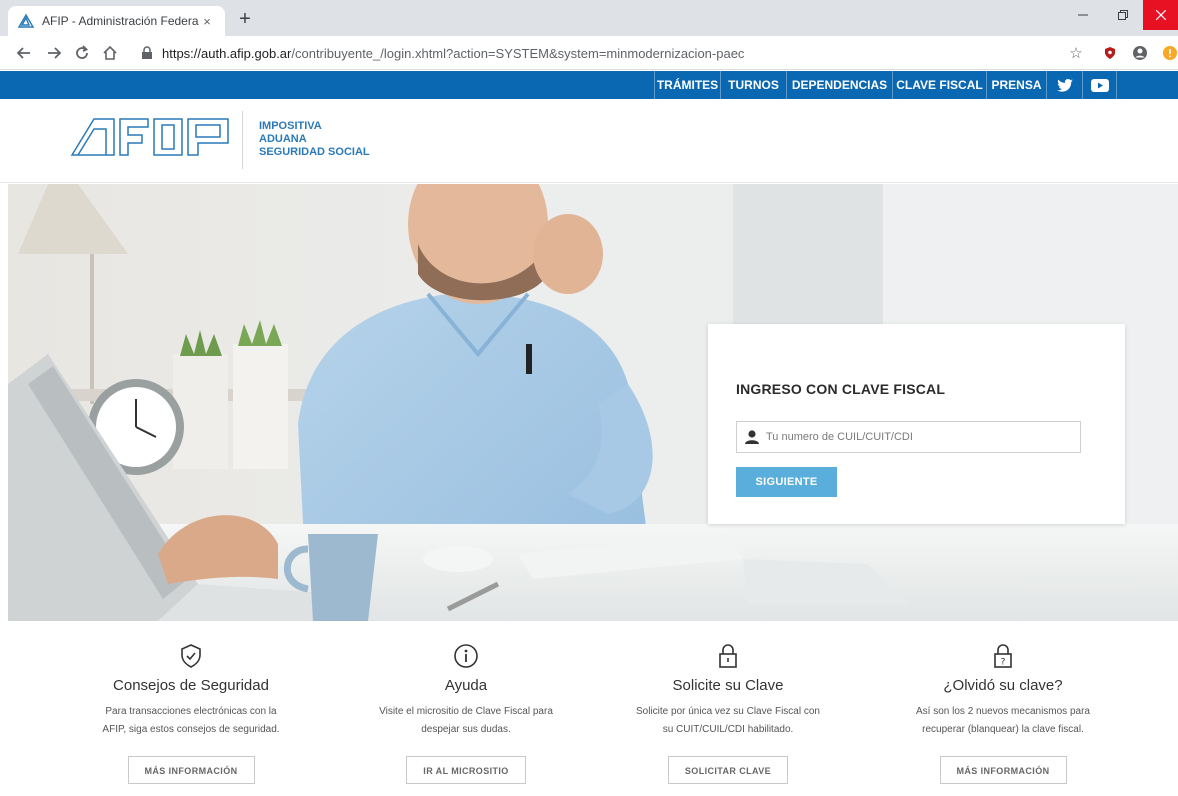 The width and height of the screenshot is (1178, 796). I want to click on close-icon, so click(1160, 15).